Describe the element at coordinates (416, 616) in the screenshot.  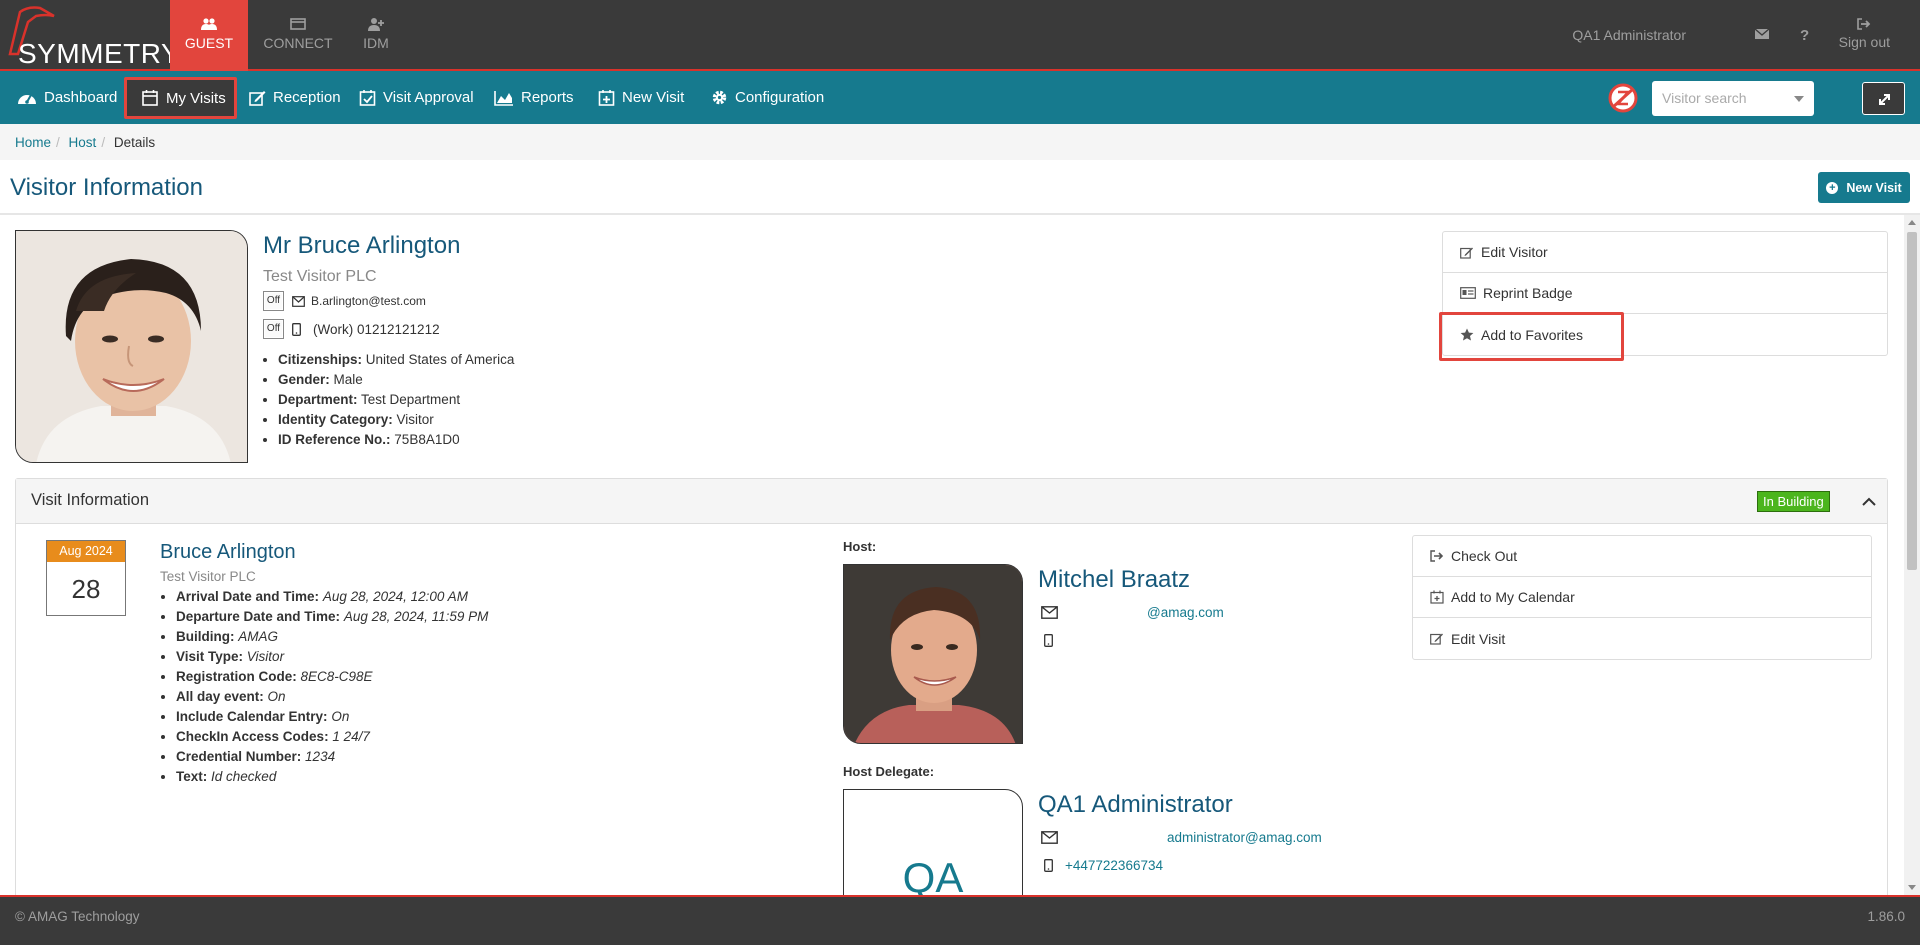
I see `detail-value: Aug 28, 2024, 11:59 PM` at that location.